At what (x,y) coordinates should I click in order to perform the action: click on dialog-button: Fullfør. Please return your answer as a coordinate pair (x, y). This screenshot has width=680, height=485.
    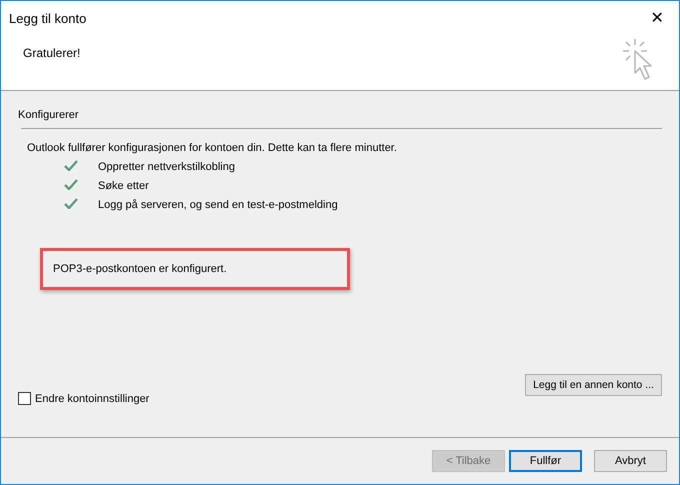
    Looking at the image, I should click on (545, 461).